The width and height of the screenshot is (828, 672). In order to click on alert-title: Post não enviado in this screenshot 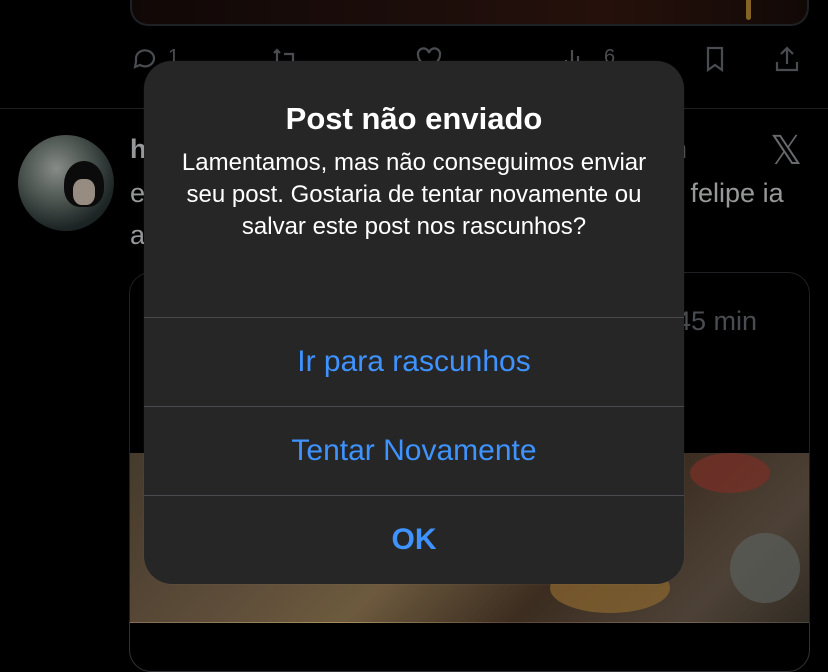, I will do `click(414, 118)`.